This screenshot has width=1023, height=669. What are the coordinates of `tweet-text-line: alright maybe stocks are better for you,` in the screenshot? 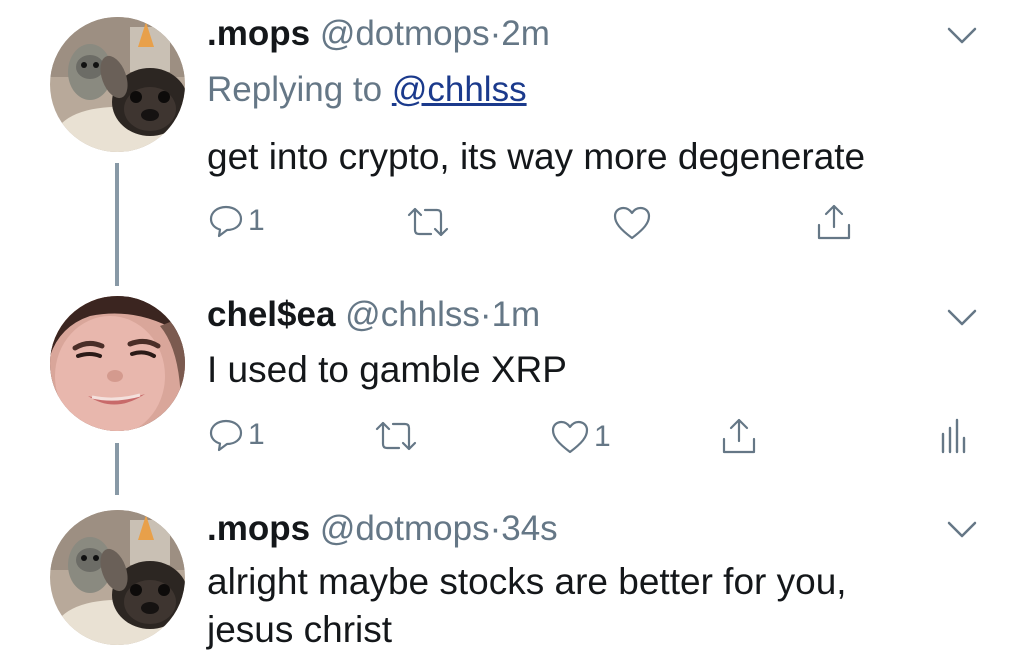 It's located at (527, 581).